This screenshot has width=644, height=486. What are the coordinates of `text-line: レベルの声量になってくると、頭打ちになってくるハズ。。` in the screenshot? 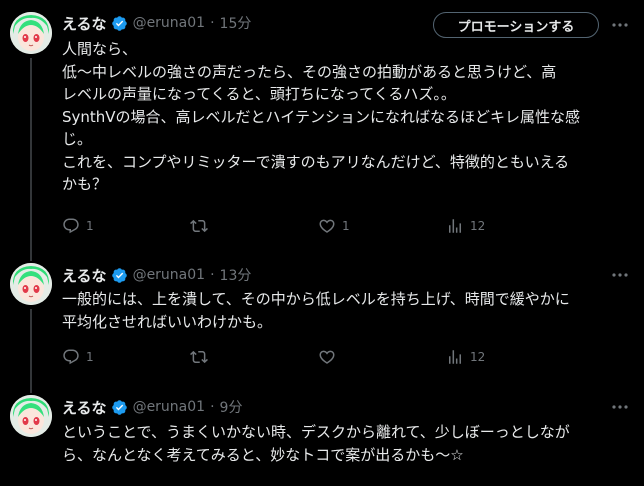 It's located at (259, 94).